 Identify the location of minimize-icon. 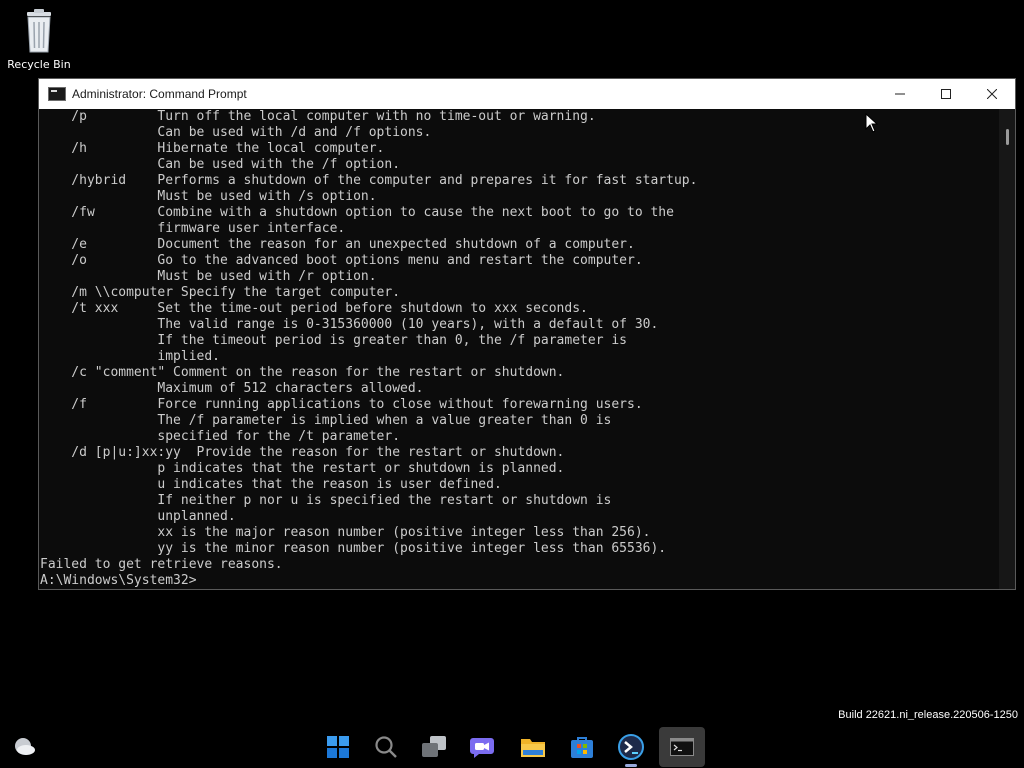
(900, 94).